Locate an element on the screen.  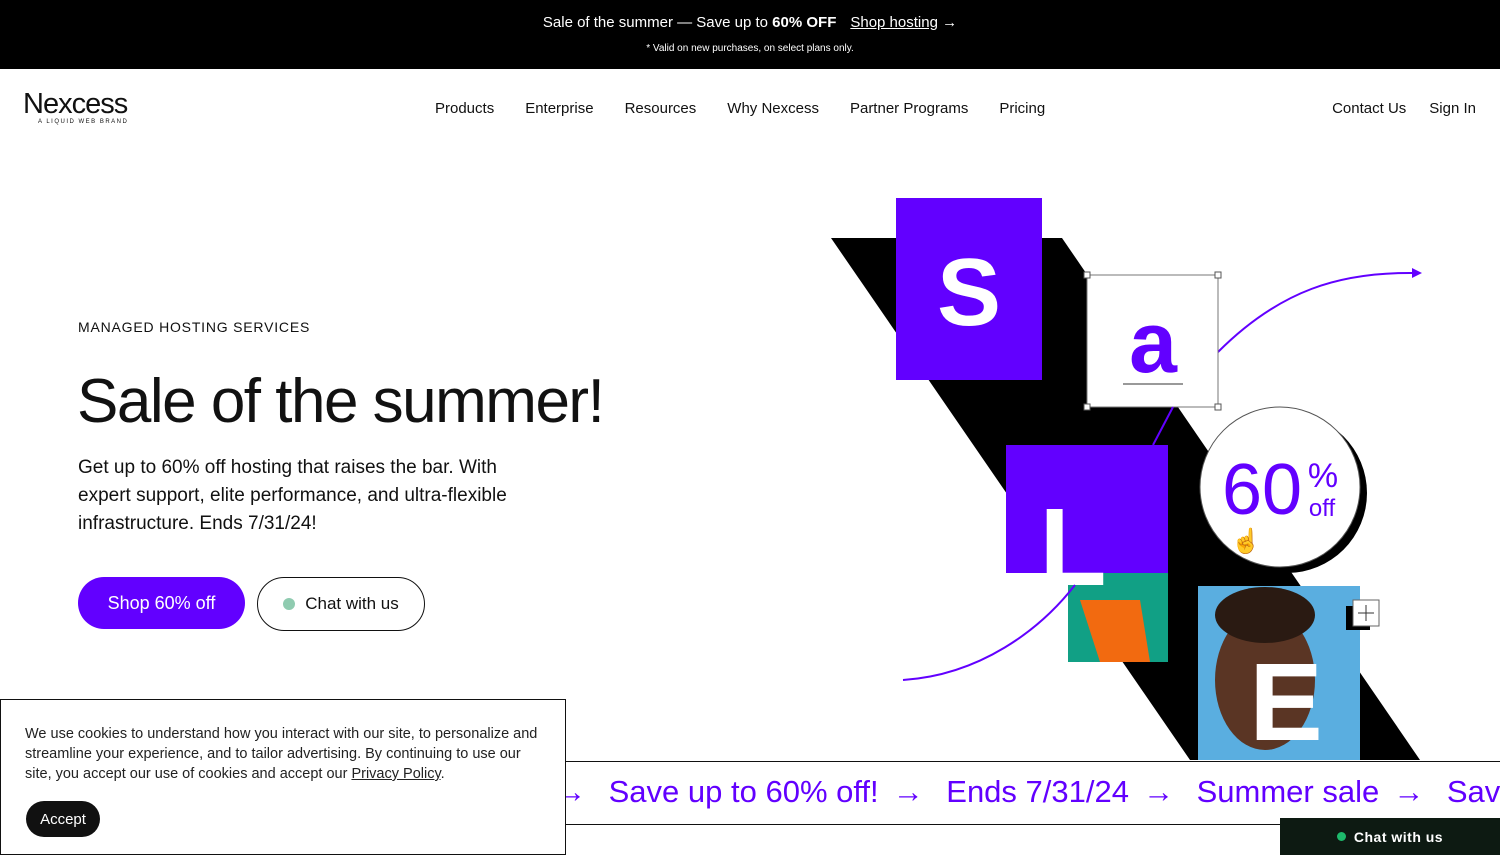
marquee-item: Summer sale is located at coordinates (1288, 791).